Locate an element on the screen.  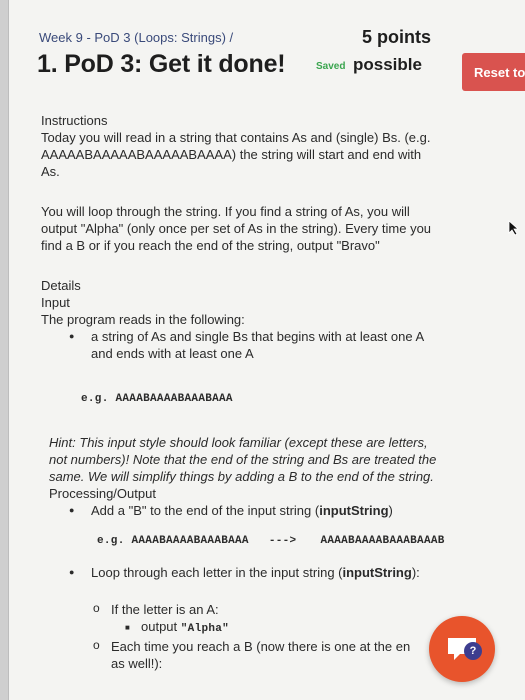
list-item-text: as well!): is located at coordinates (137, 663).